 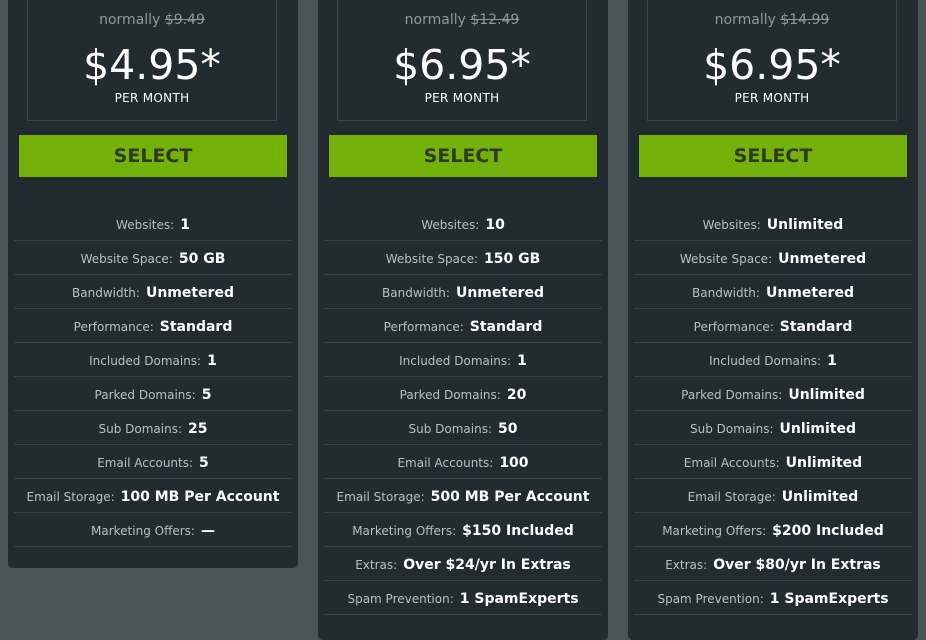 I want to click on normal-price: normally $14.99, so click(x=772, y=20).